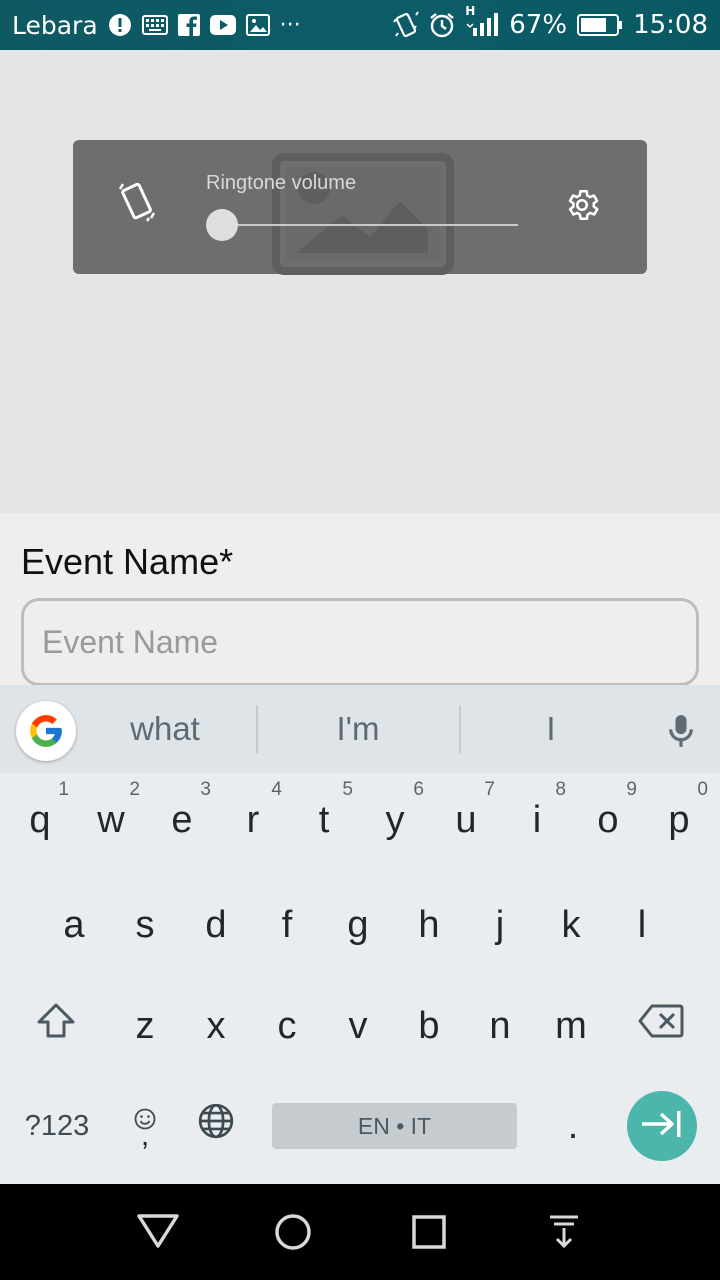  What do you see at coordinates (63, 789) in the screenshot?
I see `key-hint: 1` at bounding box center [63, 789].